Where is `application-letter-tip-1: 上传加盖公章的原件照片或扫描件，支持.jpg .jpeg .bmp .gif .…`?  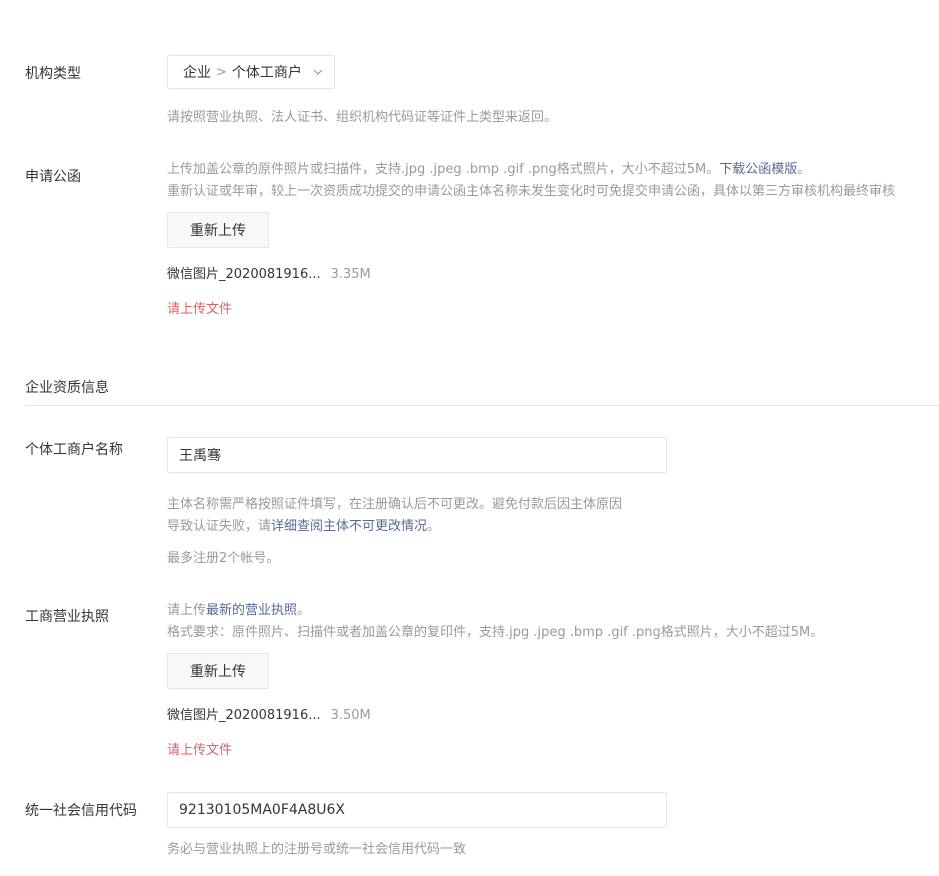
application-letter-tip-1: 上传加盖公章的原件照片或扫描件，支持.jpg .jpeg .bmp .gif .… is located at coordinates (488, 170).